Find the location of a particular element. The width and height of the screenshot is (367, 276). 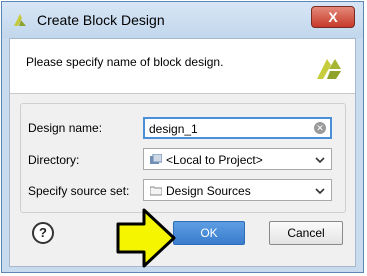

directory-value: <Local to Project> is located at coordinates (214, 160).